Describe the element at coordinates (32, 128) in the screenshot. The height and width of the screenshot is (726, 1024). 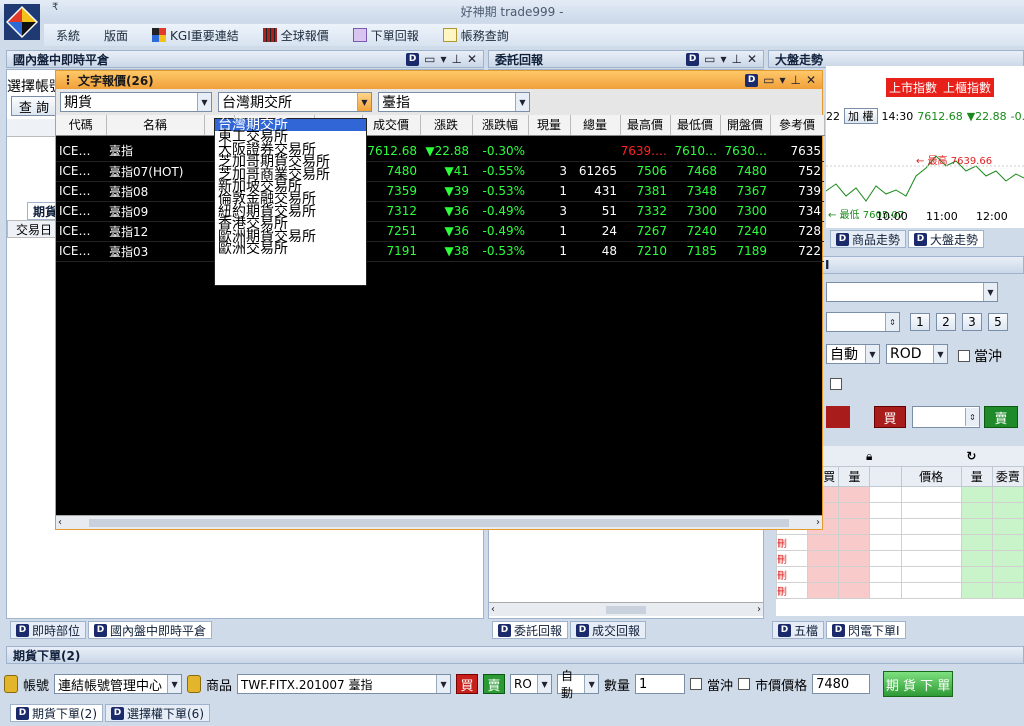
I see `grid-header` at that location.